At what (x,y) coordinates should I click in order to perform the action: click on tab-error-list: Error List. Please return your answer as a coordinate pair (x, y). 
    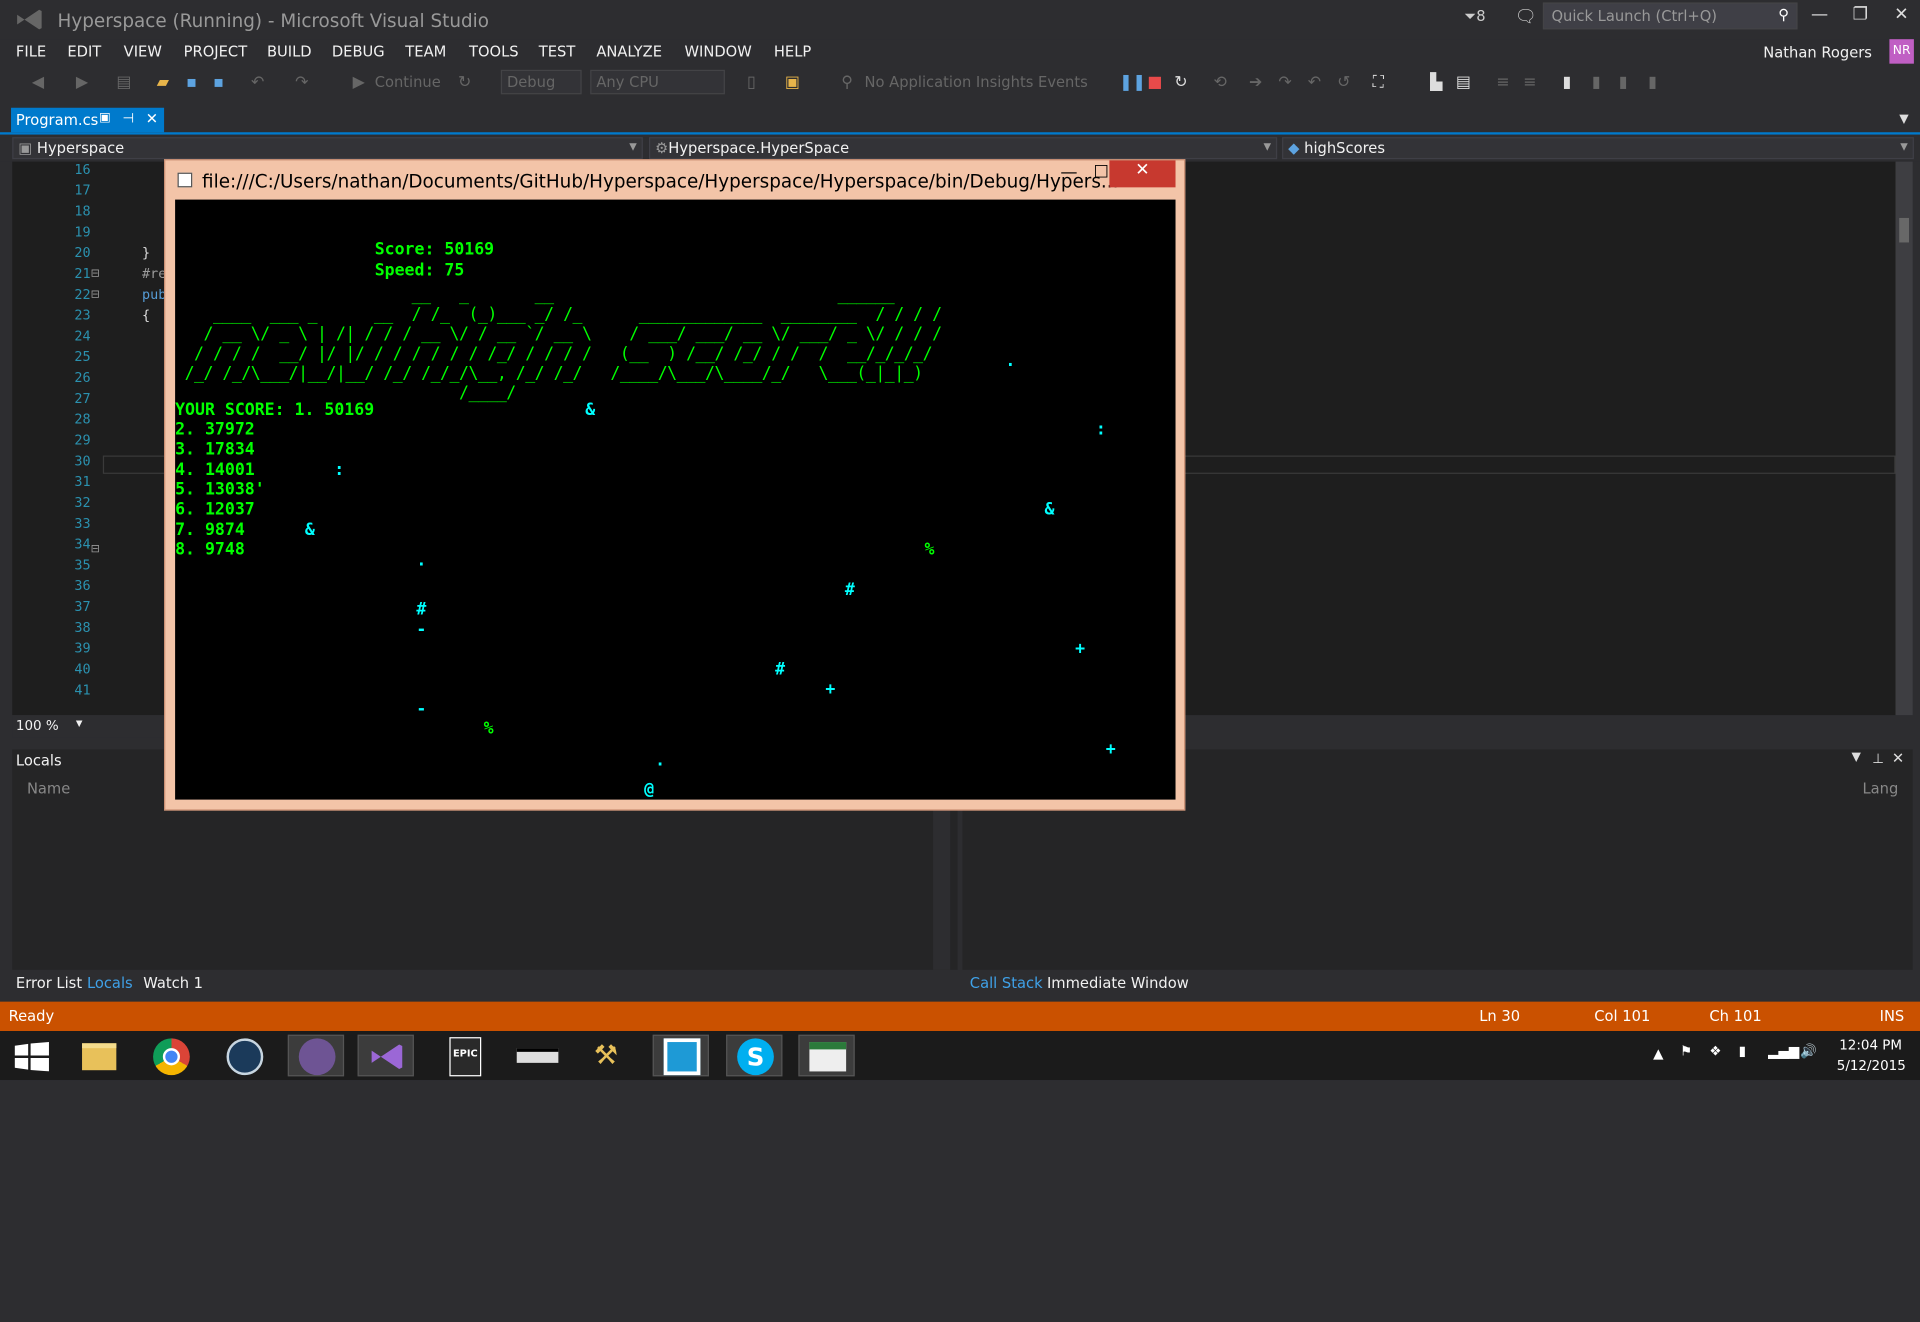
    Looking at the image, I should click on (49, 983).